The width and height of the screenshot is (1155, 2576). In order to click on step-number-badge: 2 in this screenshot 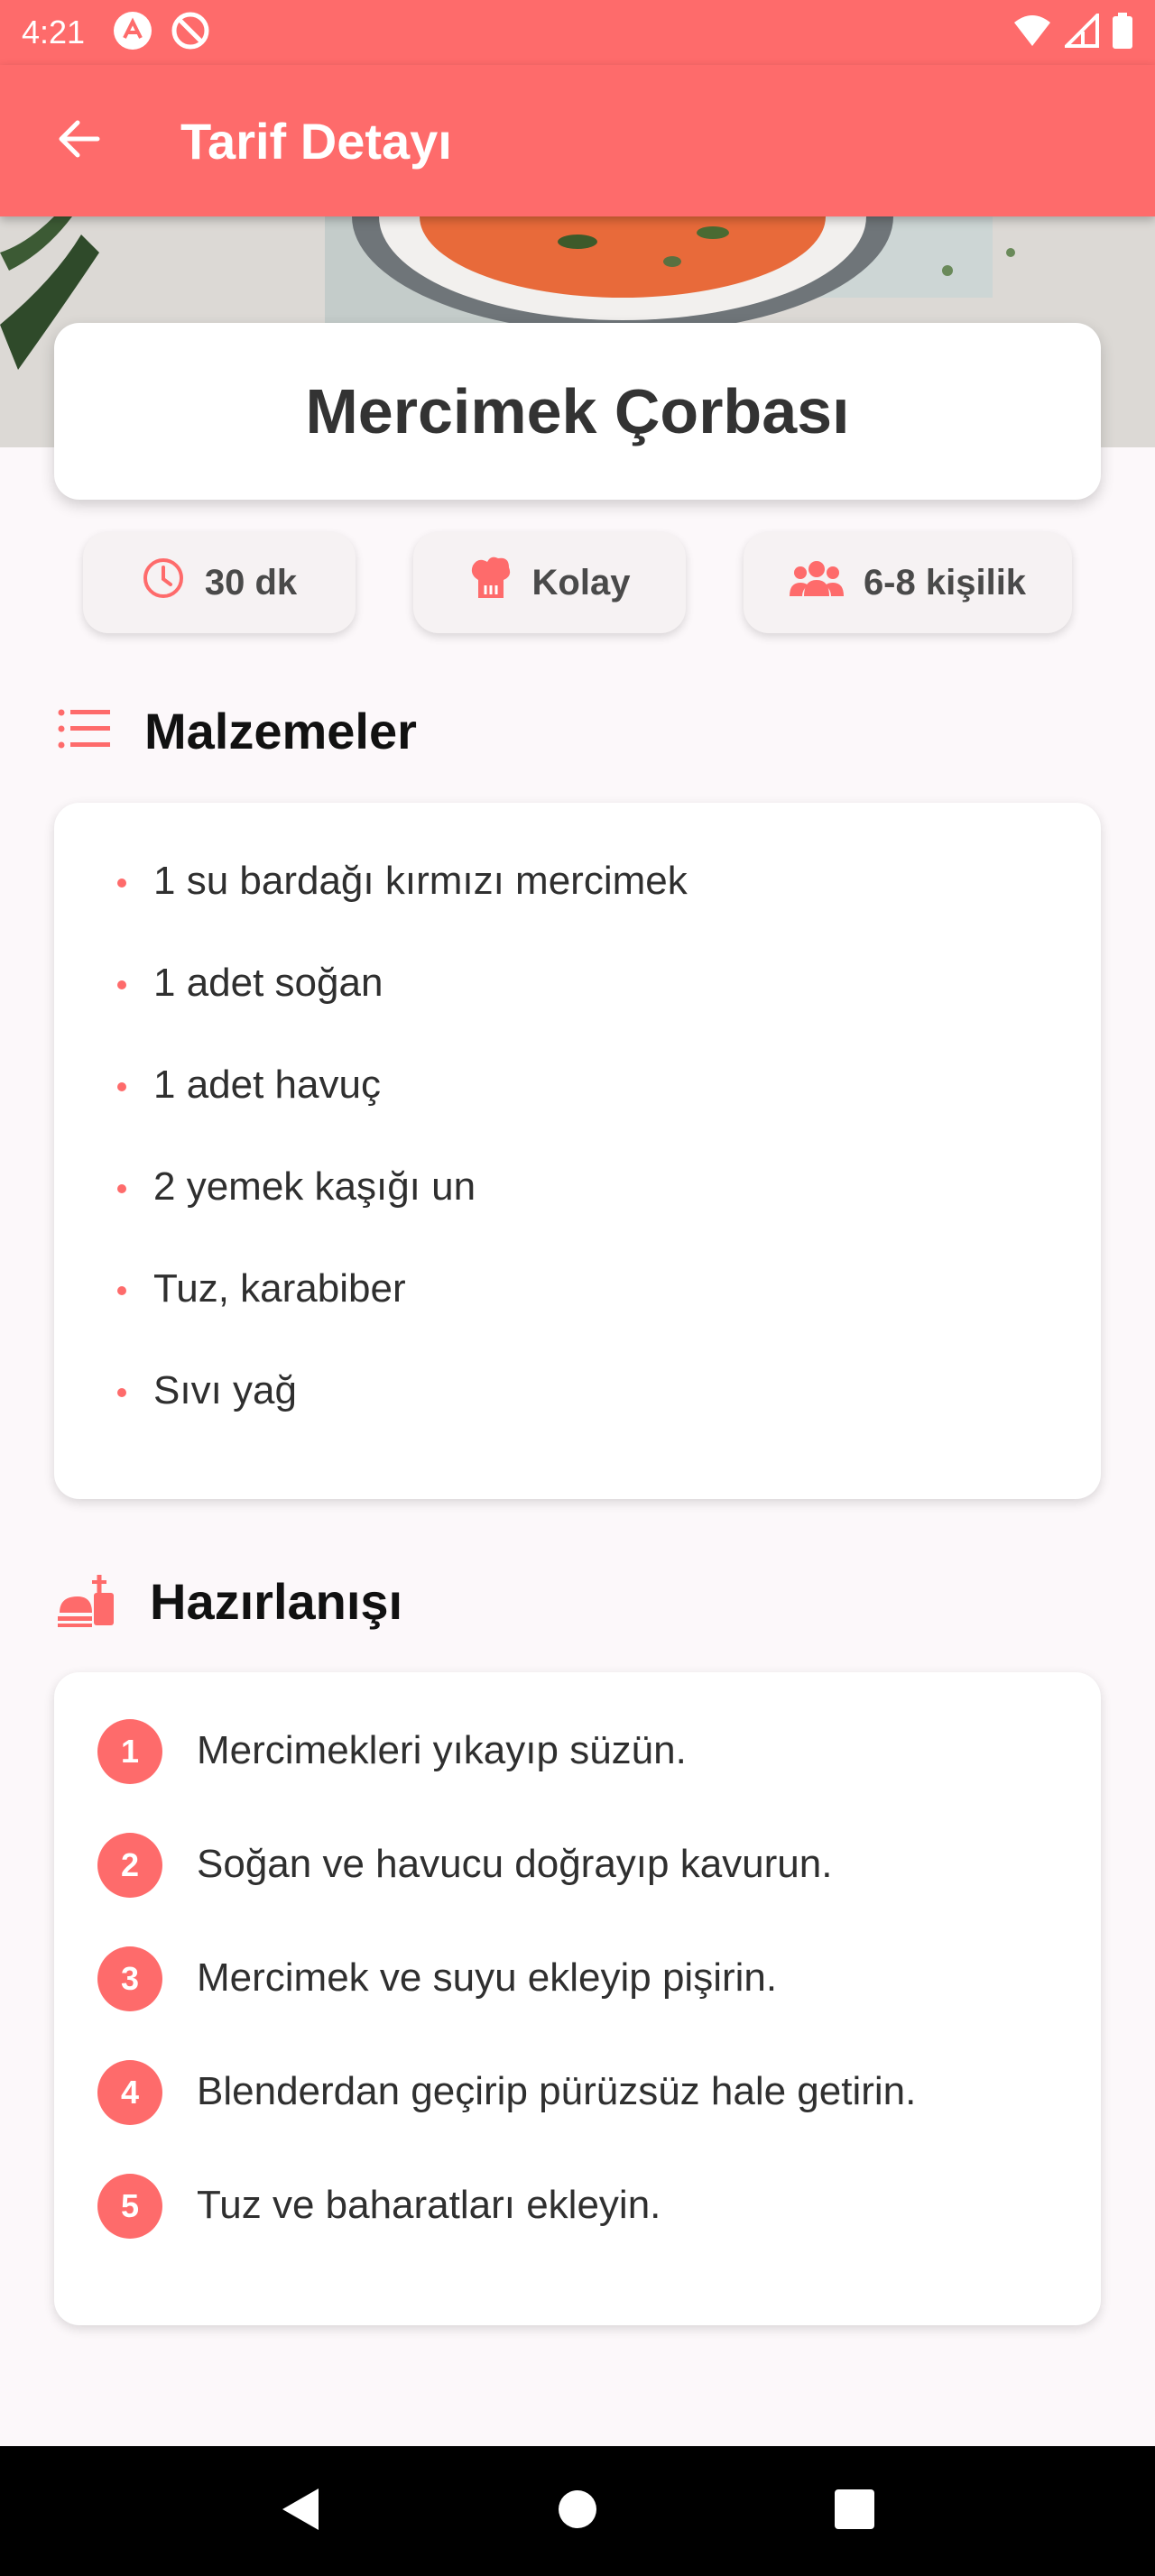, I will do `click(129, 1866)`.